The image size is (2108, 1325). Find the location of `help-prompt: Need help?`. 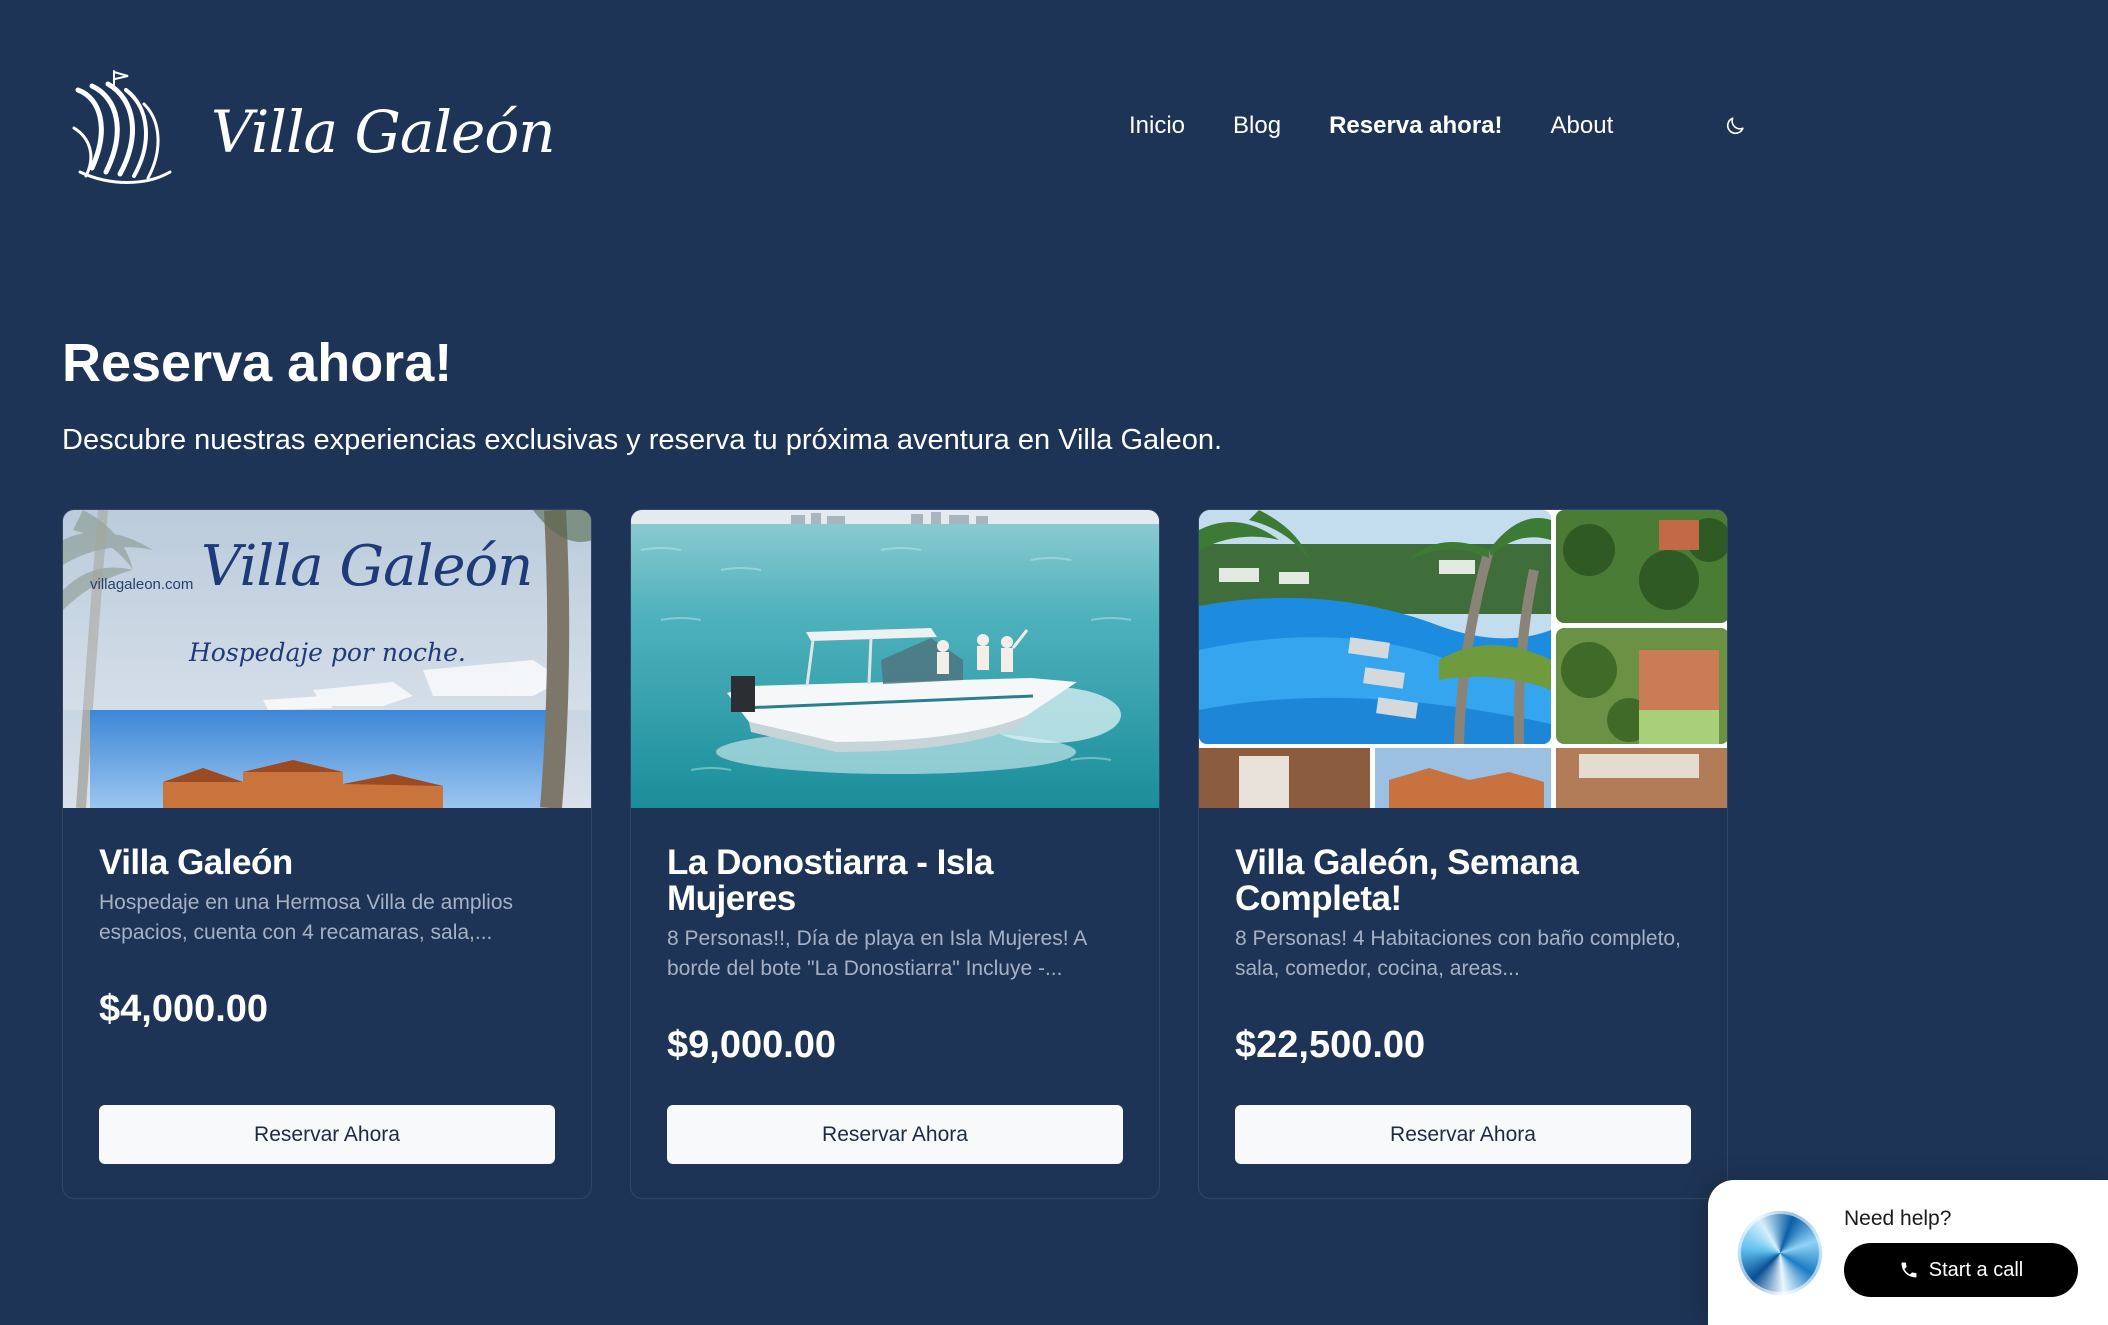

help-prompt: Need help? is located at coordinates (1898, 1218).